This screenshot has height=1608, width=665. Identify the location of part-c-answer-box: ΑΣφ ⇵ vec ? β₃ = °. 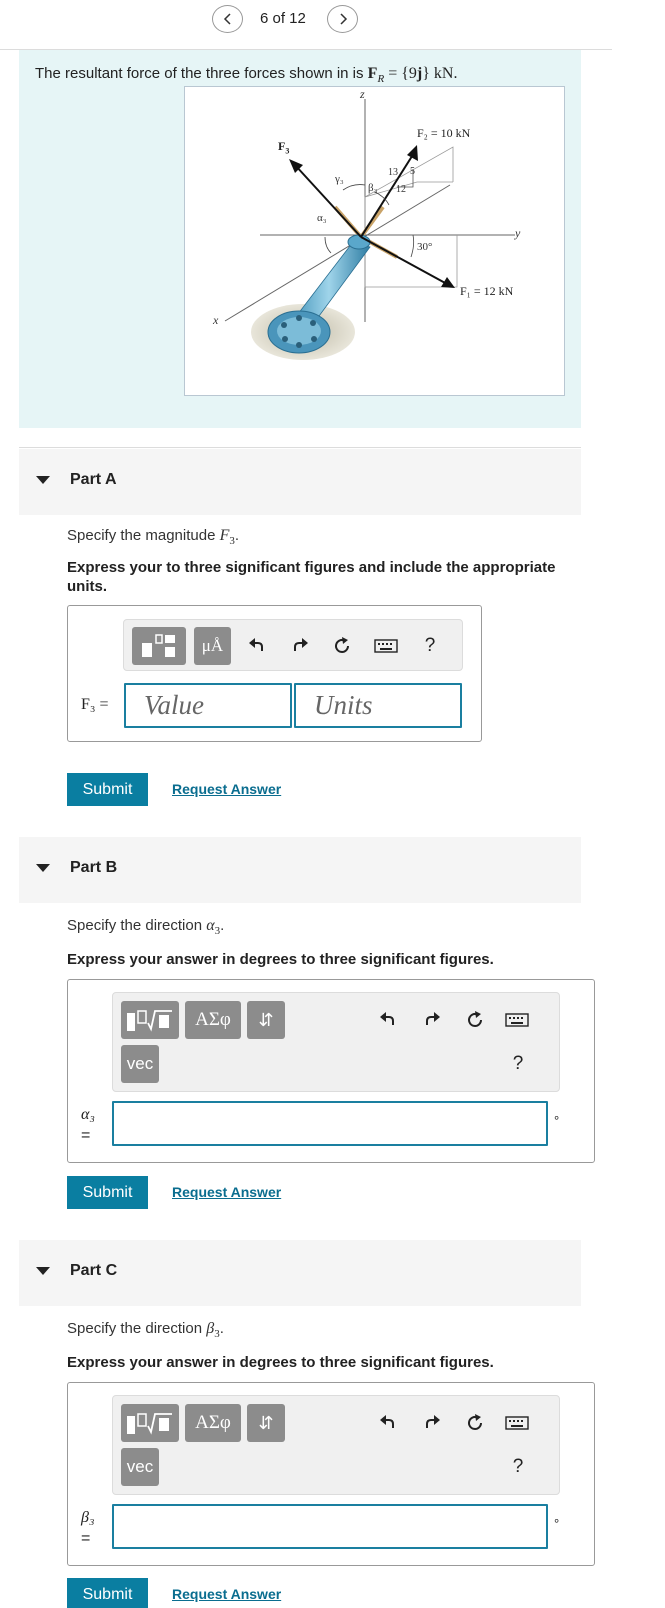
(331, 1474).